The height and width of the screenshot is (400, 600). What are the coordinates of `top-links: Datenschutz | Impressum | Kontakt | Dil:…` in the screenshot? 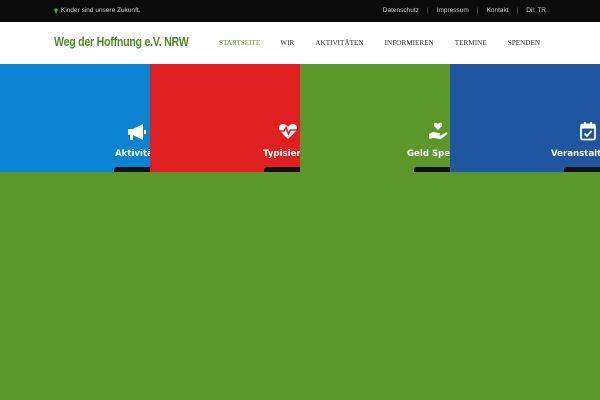 It's located at (464, 10).